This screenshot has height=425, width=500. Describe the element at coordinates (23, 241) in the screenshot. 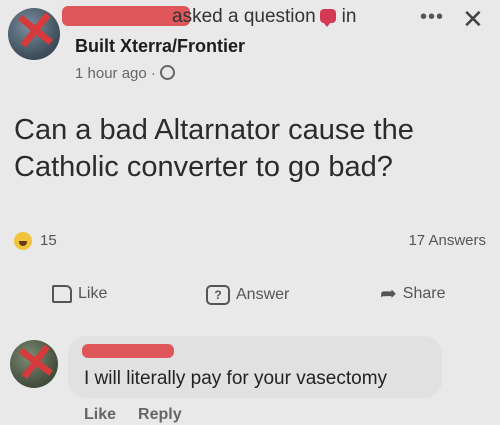

I see `emoji-reaction-icon` at that location.